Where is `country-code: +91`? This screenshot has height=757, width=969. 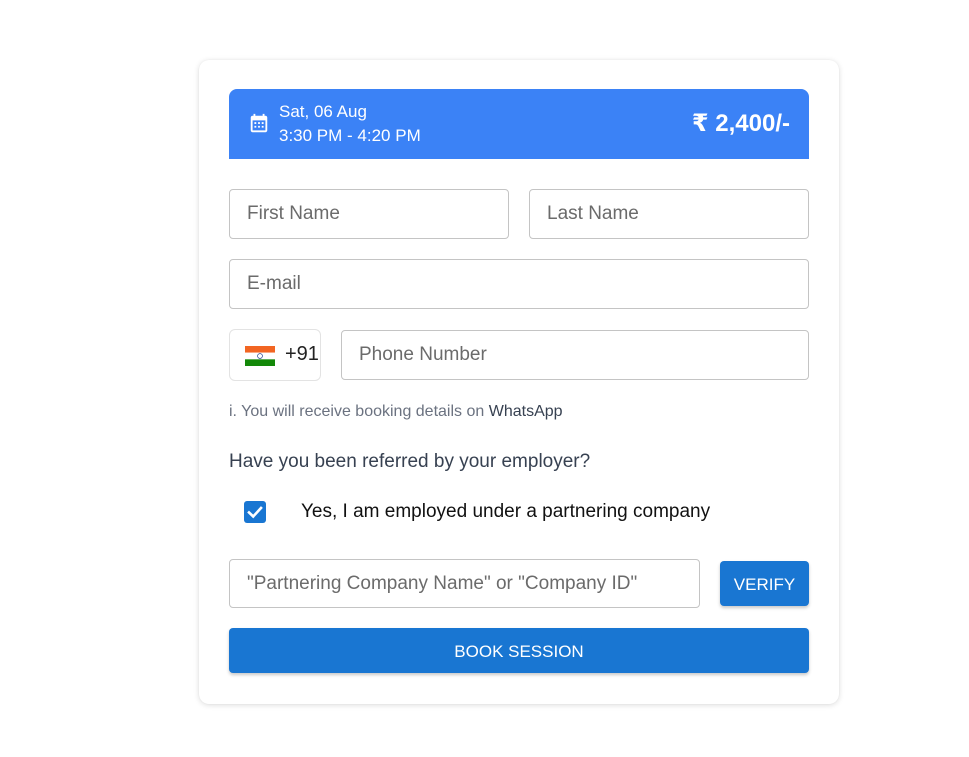
country-code: +91 is located at coordinates (302, 354).